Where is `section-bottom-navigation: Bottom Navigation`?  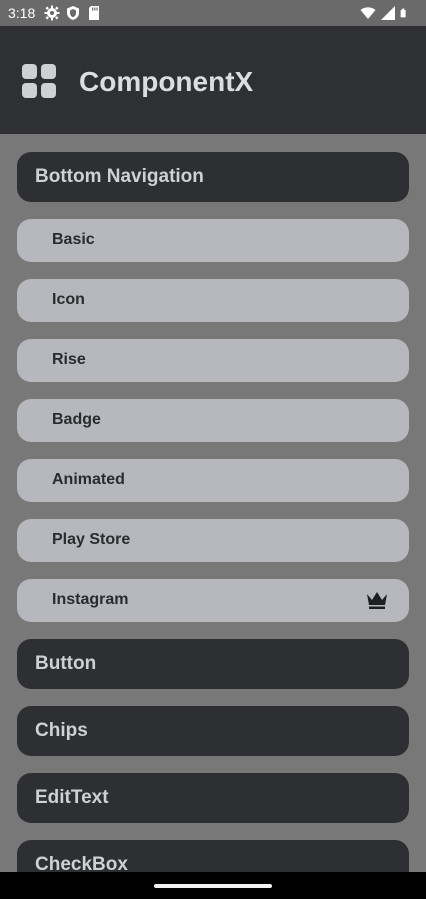
section-bottom-navigation: Bottom Navigation is located at coordinates (213, 177).